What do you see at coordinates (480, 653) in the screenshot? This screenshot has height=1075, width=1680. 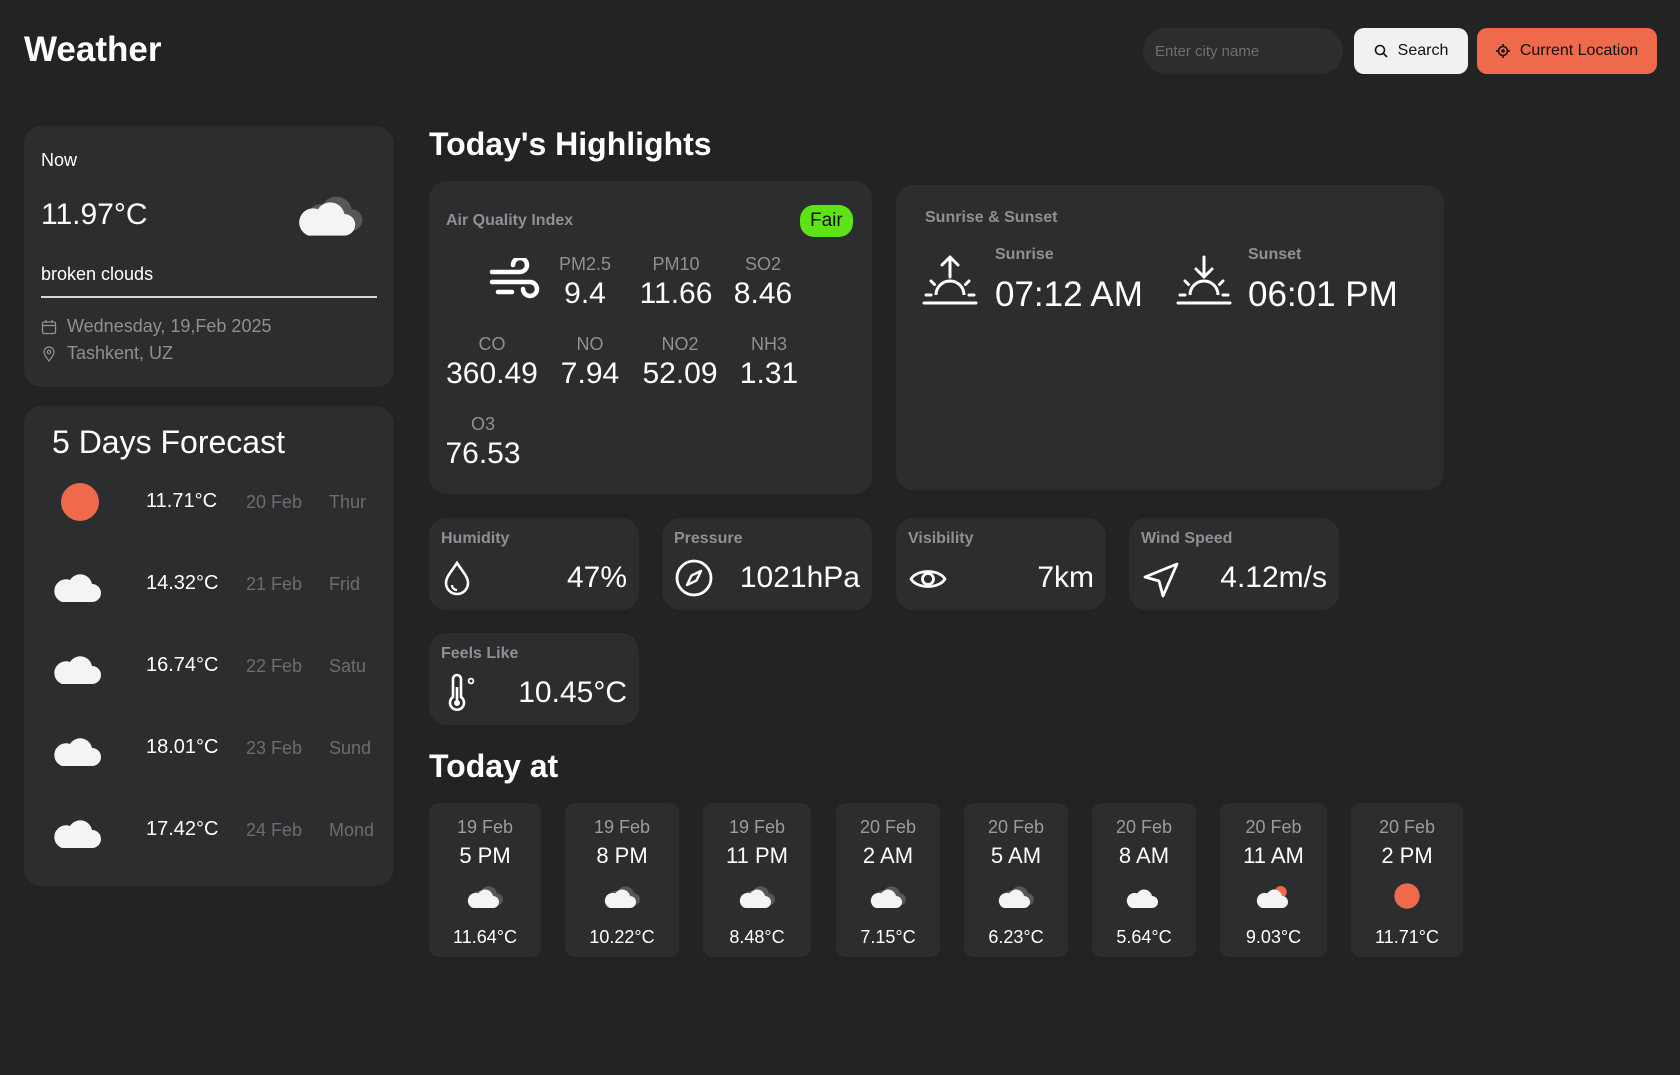 I see `feels-like-label: Feels Like` at bounding box center [480, 653].